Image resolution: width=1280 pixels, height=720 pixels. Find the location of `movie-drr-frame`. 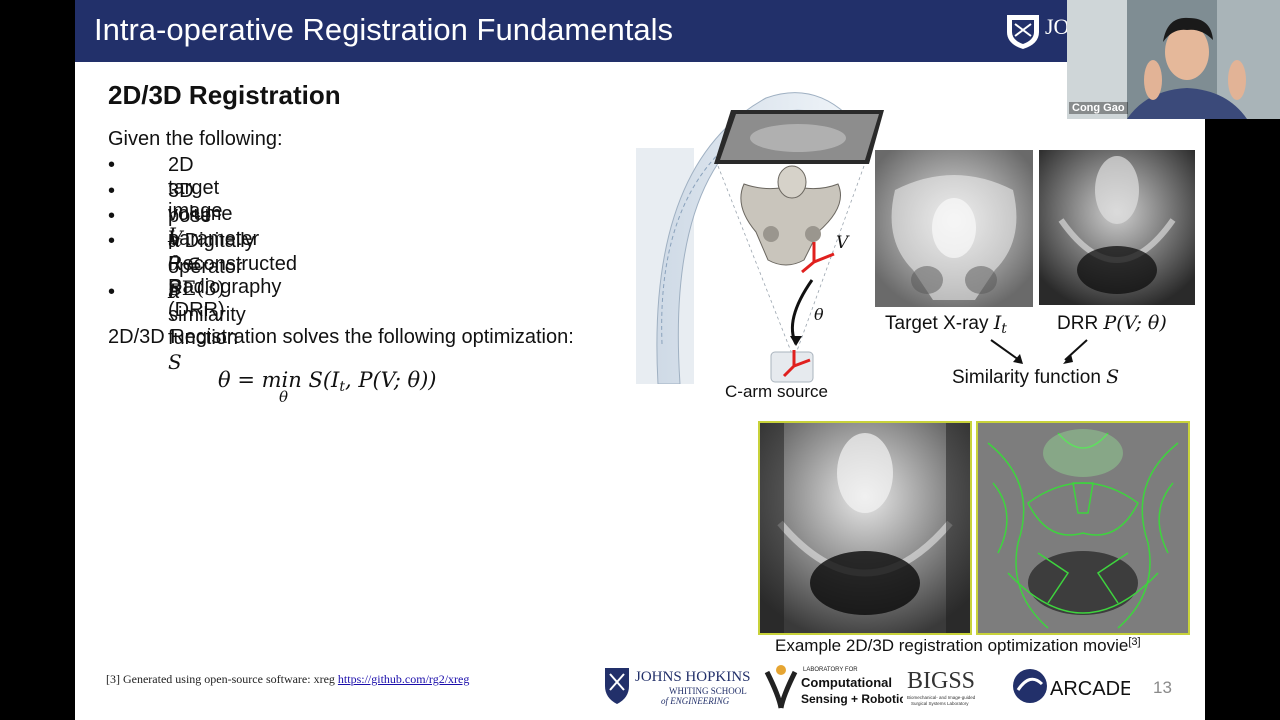

movie-drr-frame is located at coordinates (865, 528).